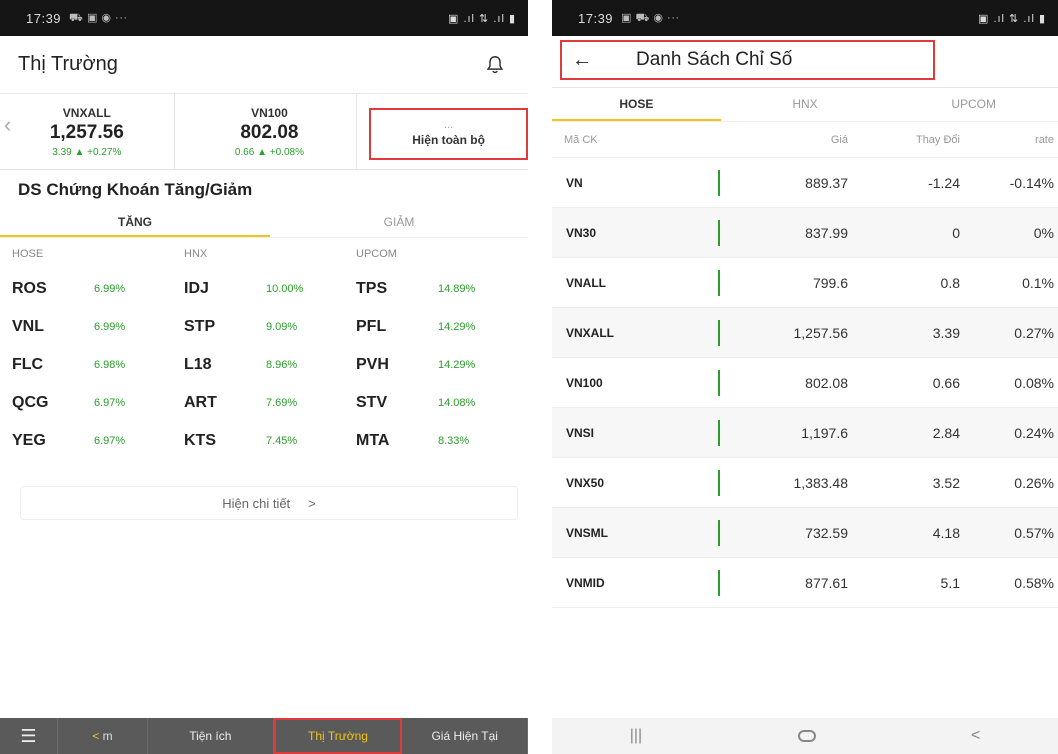 The width and height of the screenshot is (1058, 754). Describe the element at coordinates (650, 17) in the screenshot. I see `notification-icons: ▣ ⛟ ◉ ···` at that location.